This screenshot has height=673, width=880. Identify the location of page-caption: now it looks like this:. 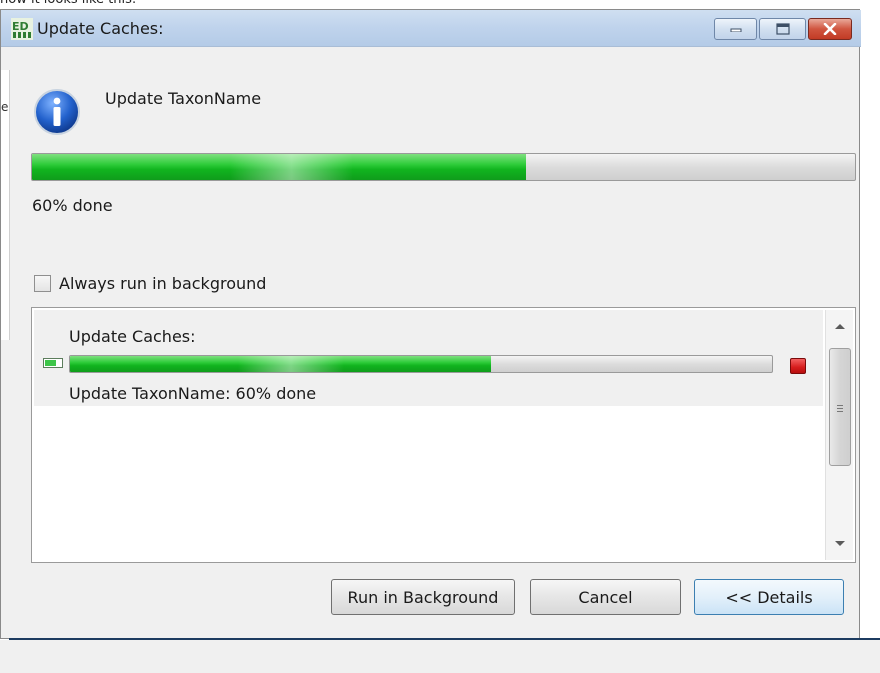
(150, 4).